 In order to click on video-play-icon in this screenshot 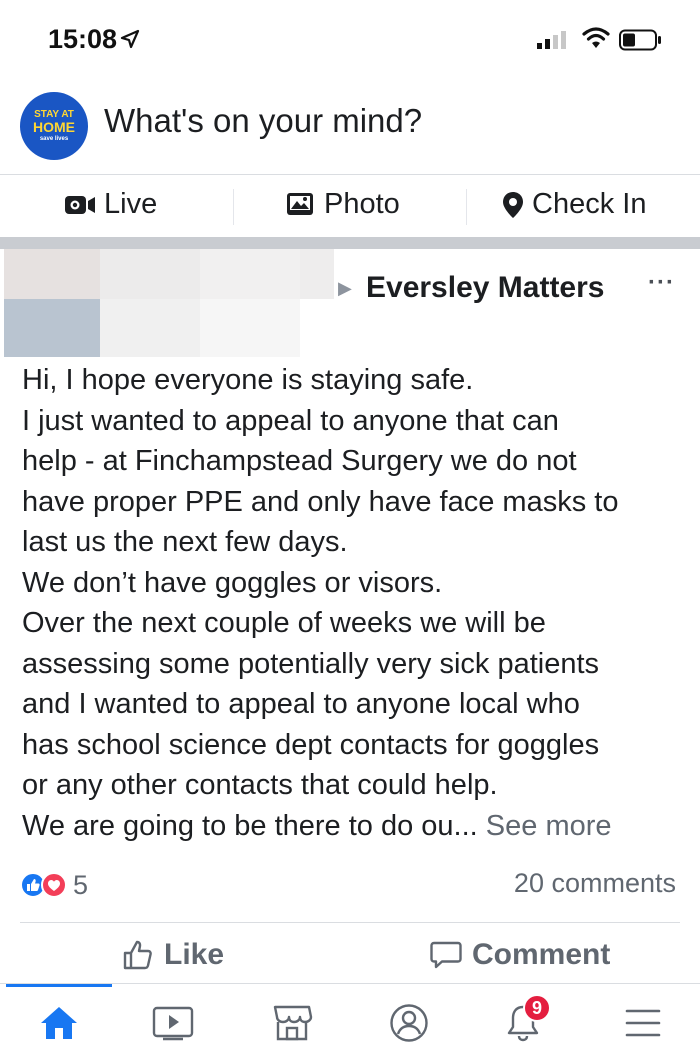, I will do `click(173, 1023)`.